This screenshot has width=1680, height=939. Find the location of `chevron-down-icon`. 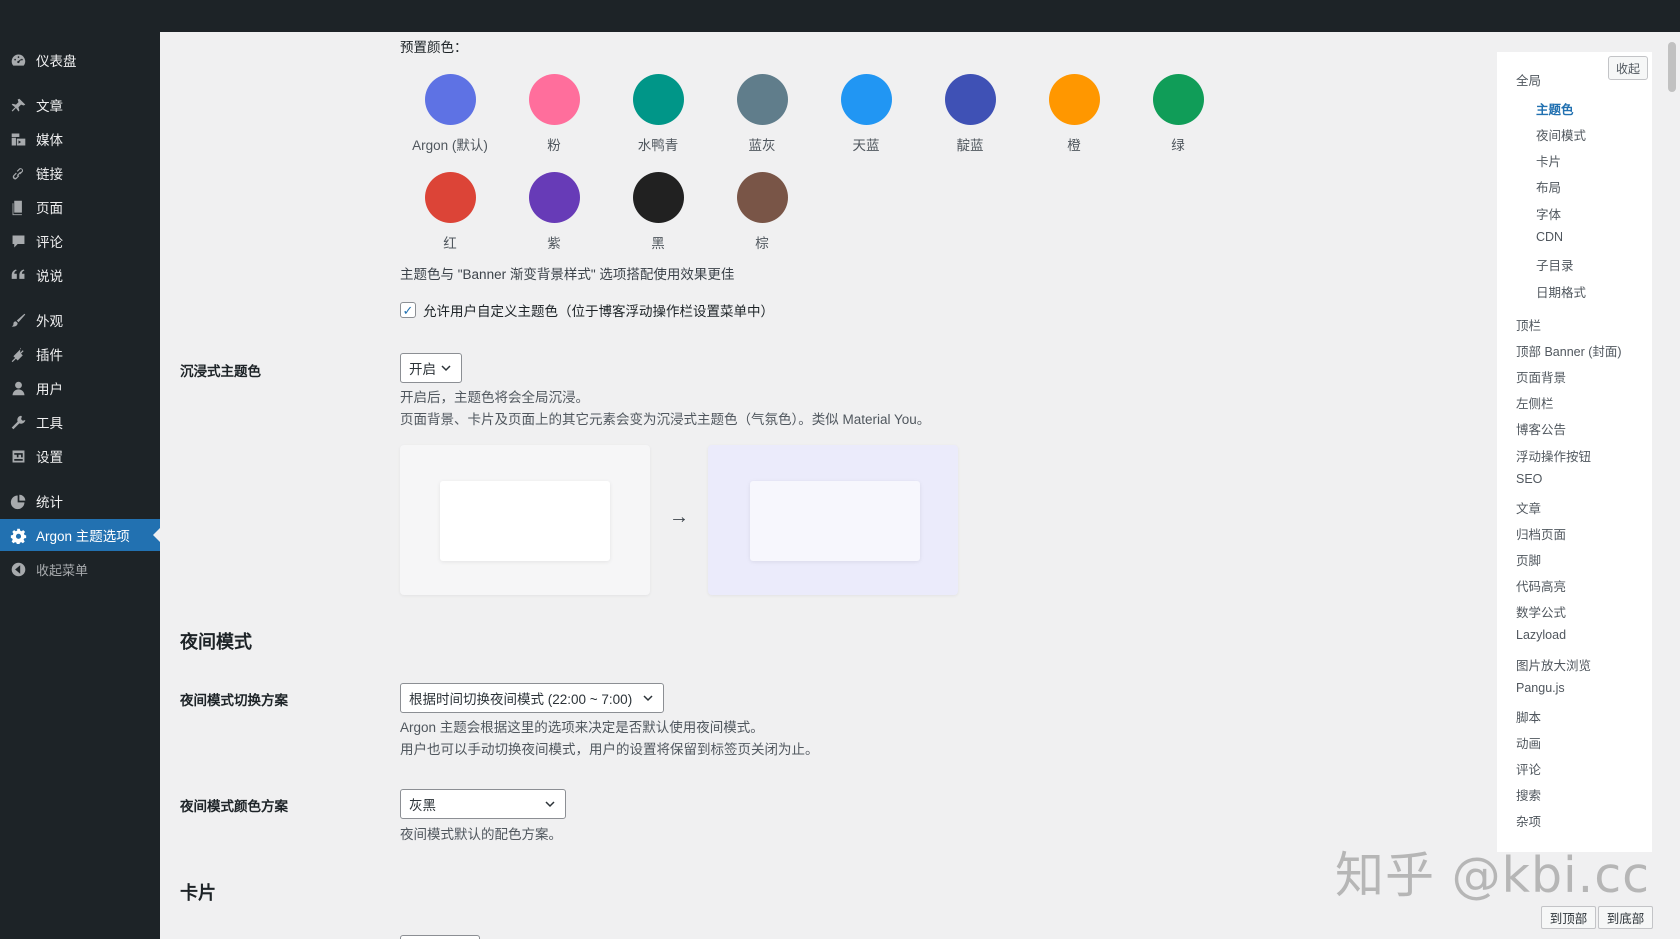

chevron-down-icon is located at coordinates (550, 804).